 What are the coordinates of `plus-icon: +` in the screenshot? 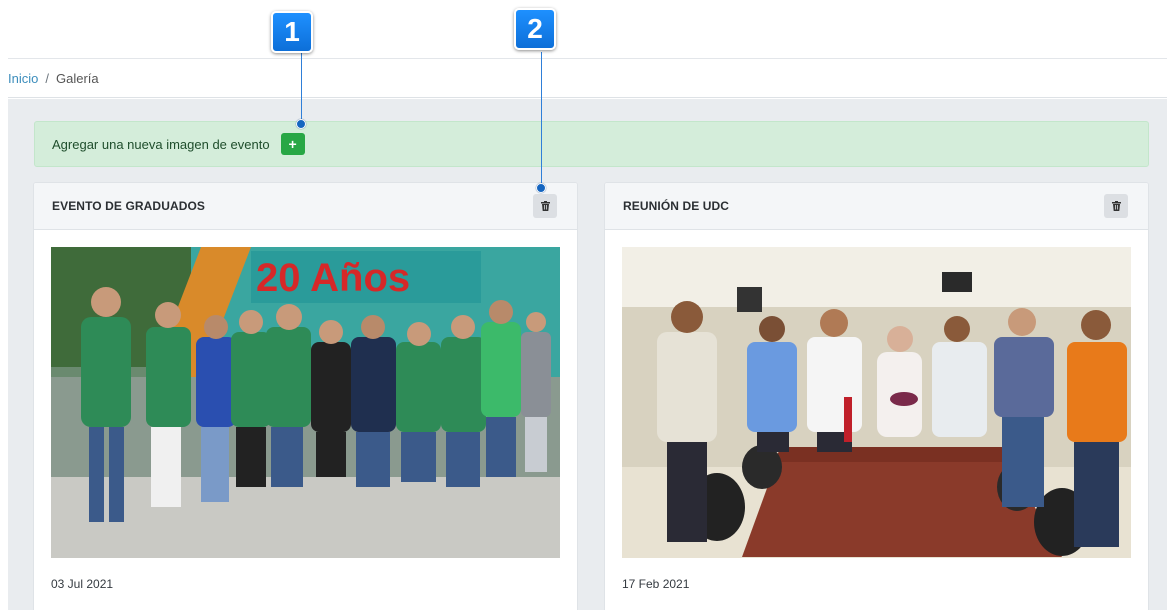 It's located at (292, 144).